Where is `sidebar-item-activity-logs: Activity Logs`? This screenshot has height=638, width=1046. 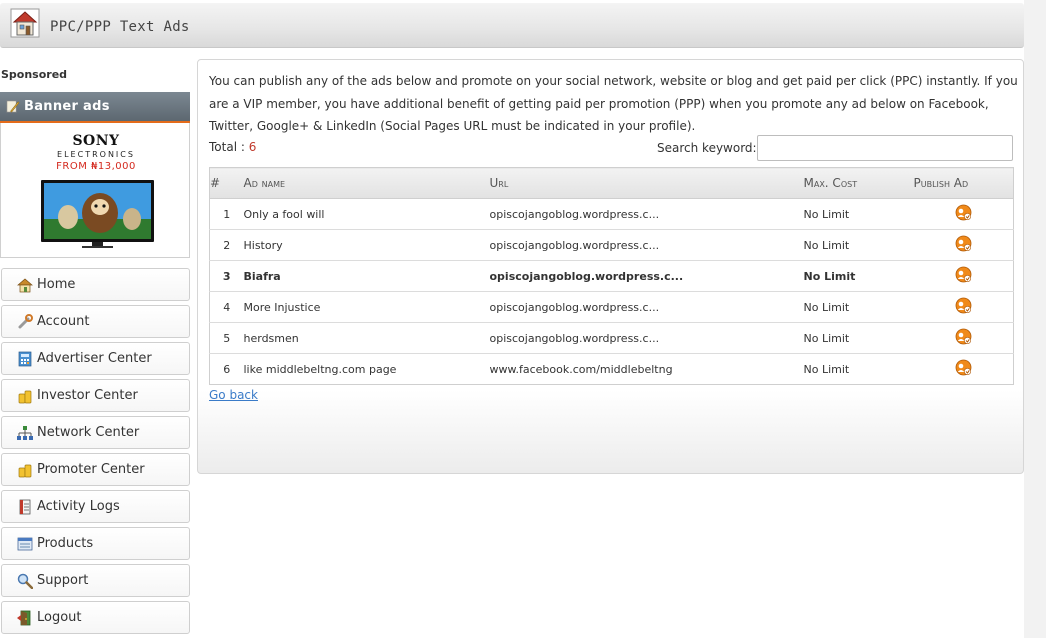 sidebar-item-activity-logs: Activity Logs is located at coordinates (95, 506).